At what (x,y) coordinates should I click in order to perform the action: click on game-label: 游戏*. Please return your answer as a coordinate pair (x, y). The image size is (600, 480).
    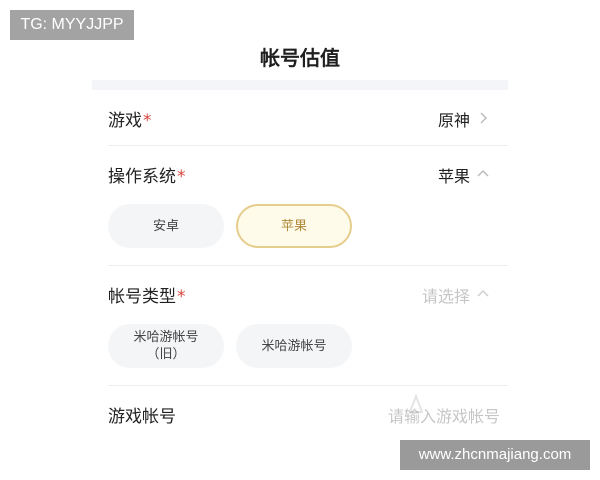
    Looking at the image, I should click on (130, 121).